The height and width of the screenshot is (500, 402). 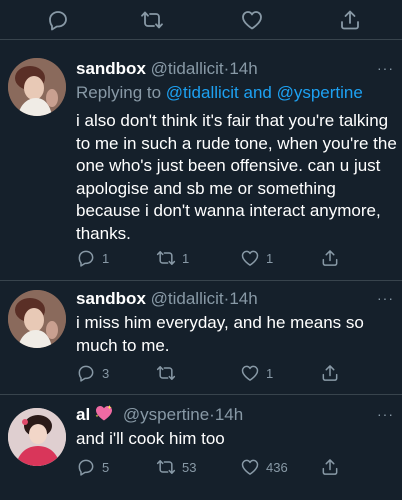 I want to click on display-name: al, so click(x=83, y=414).